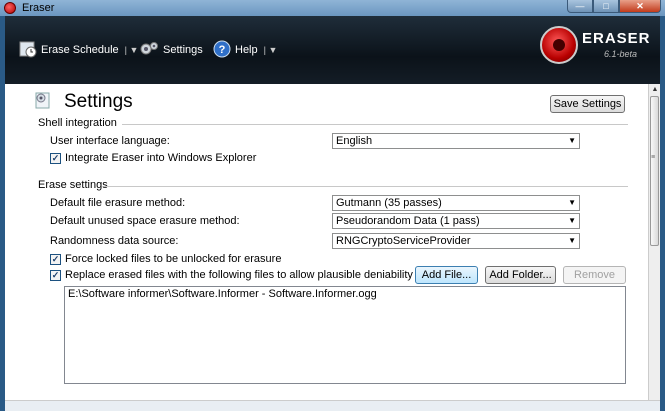  I want to click on scrollbar-thumb, so click(654, 171).